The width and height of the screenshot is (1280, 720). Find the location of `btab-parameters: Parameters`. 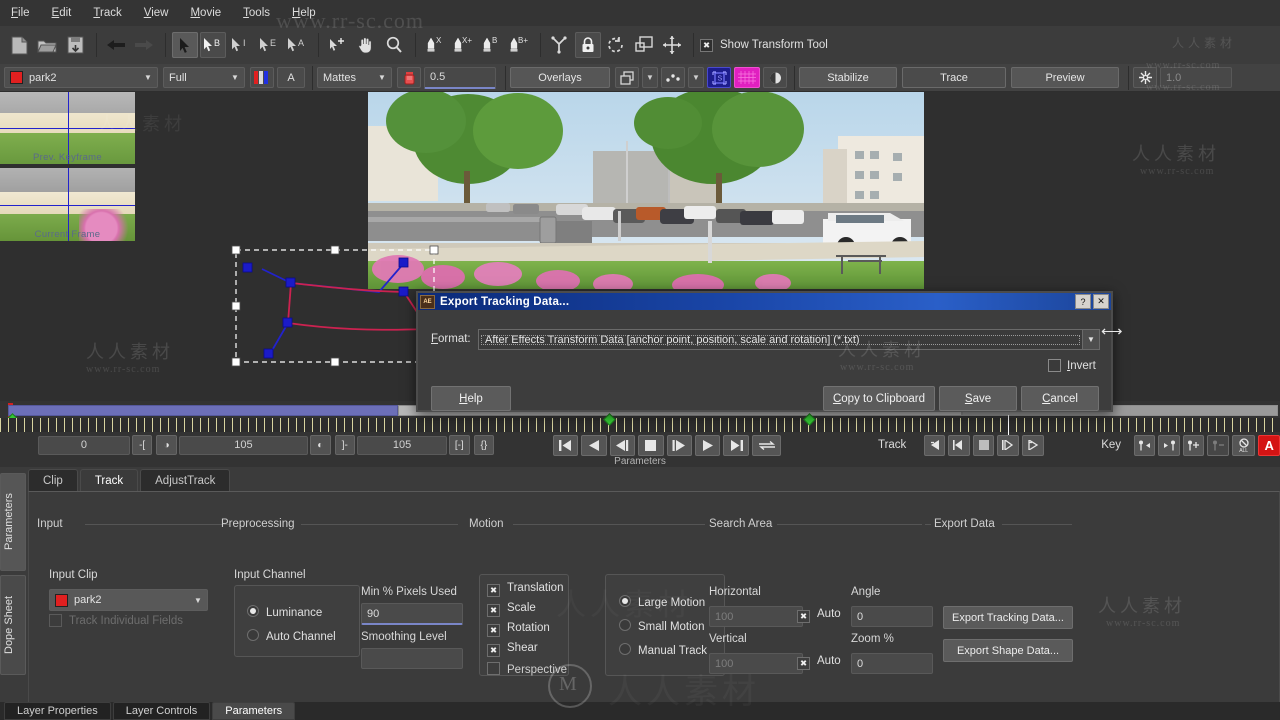

btab-parameters: Parameters is located at coordinates (254, 711).